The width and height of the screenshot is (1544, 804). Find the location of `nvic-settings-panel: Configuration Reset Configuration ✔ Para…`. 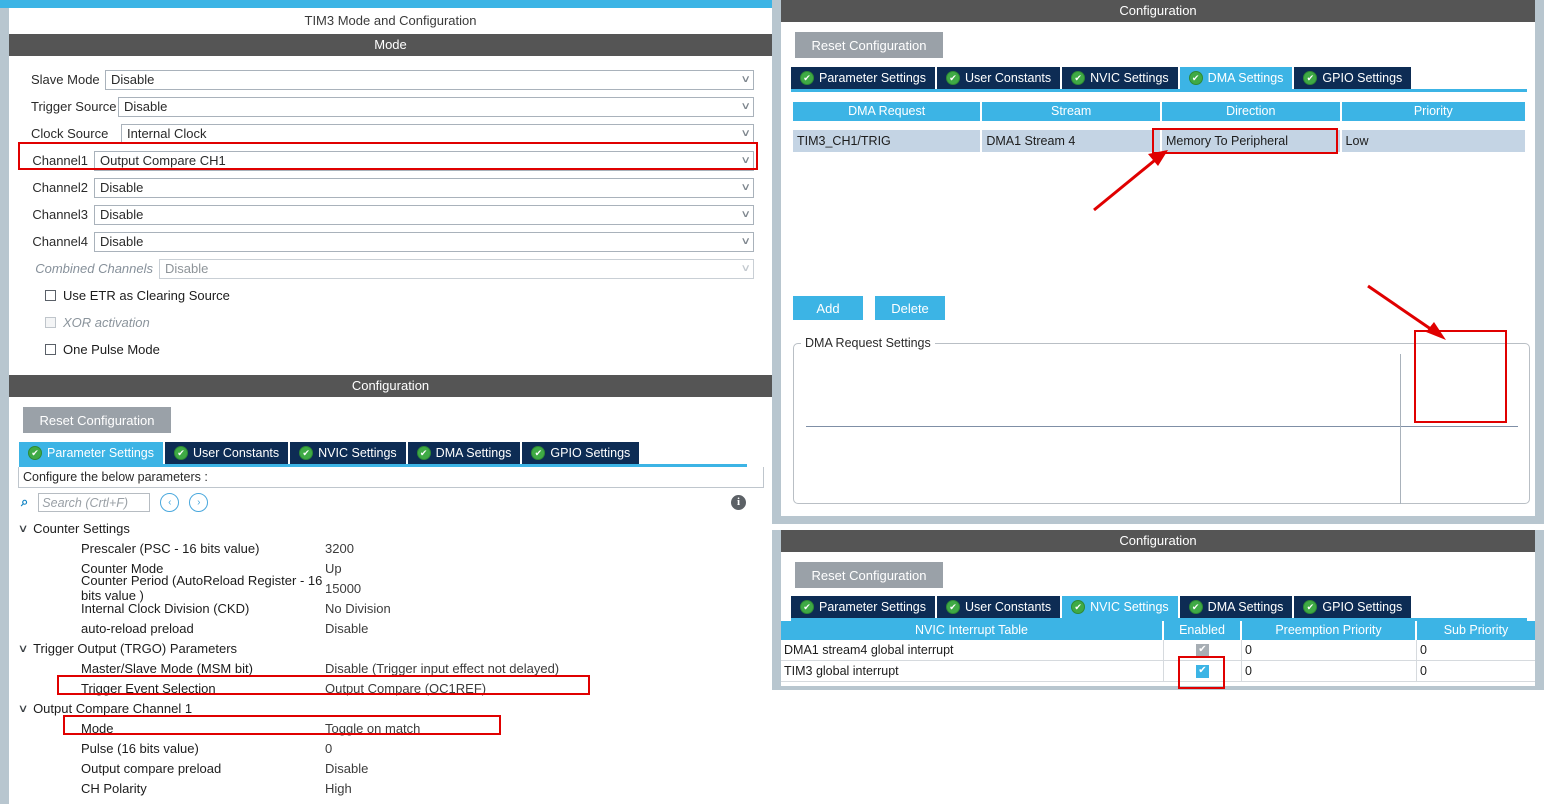

nvic-settings-panel: Configuration Reset Configuration ✔ Para… is located at coordinates (1158, 610).